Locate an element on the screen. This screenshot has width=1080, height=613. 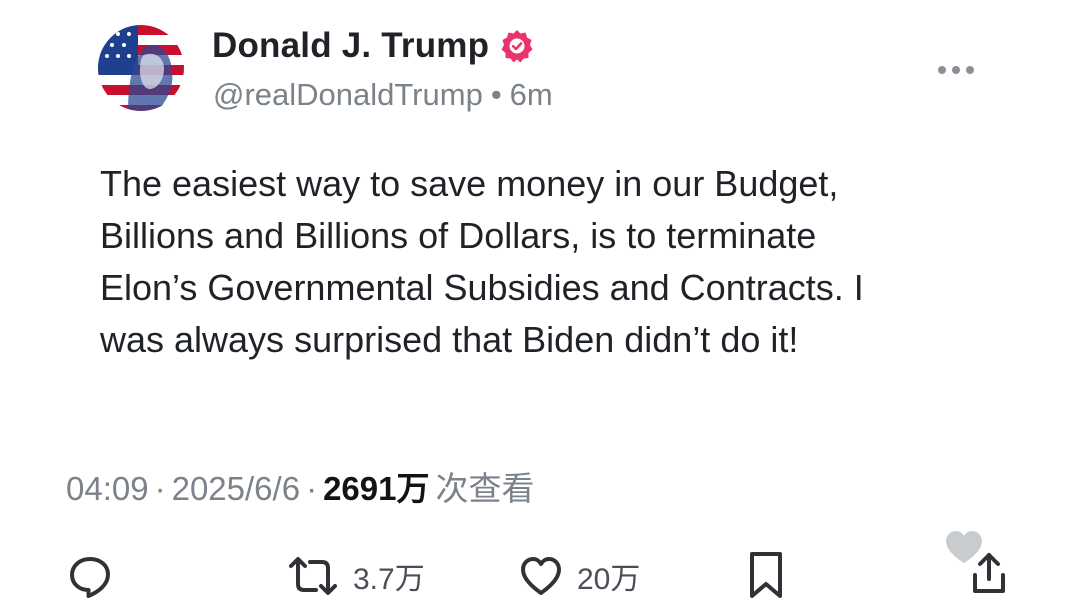
share-icon is located at coordinates (980, 565).